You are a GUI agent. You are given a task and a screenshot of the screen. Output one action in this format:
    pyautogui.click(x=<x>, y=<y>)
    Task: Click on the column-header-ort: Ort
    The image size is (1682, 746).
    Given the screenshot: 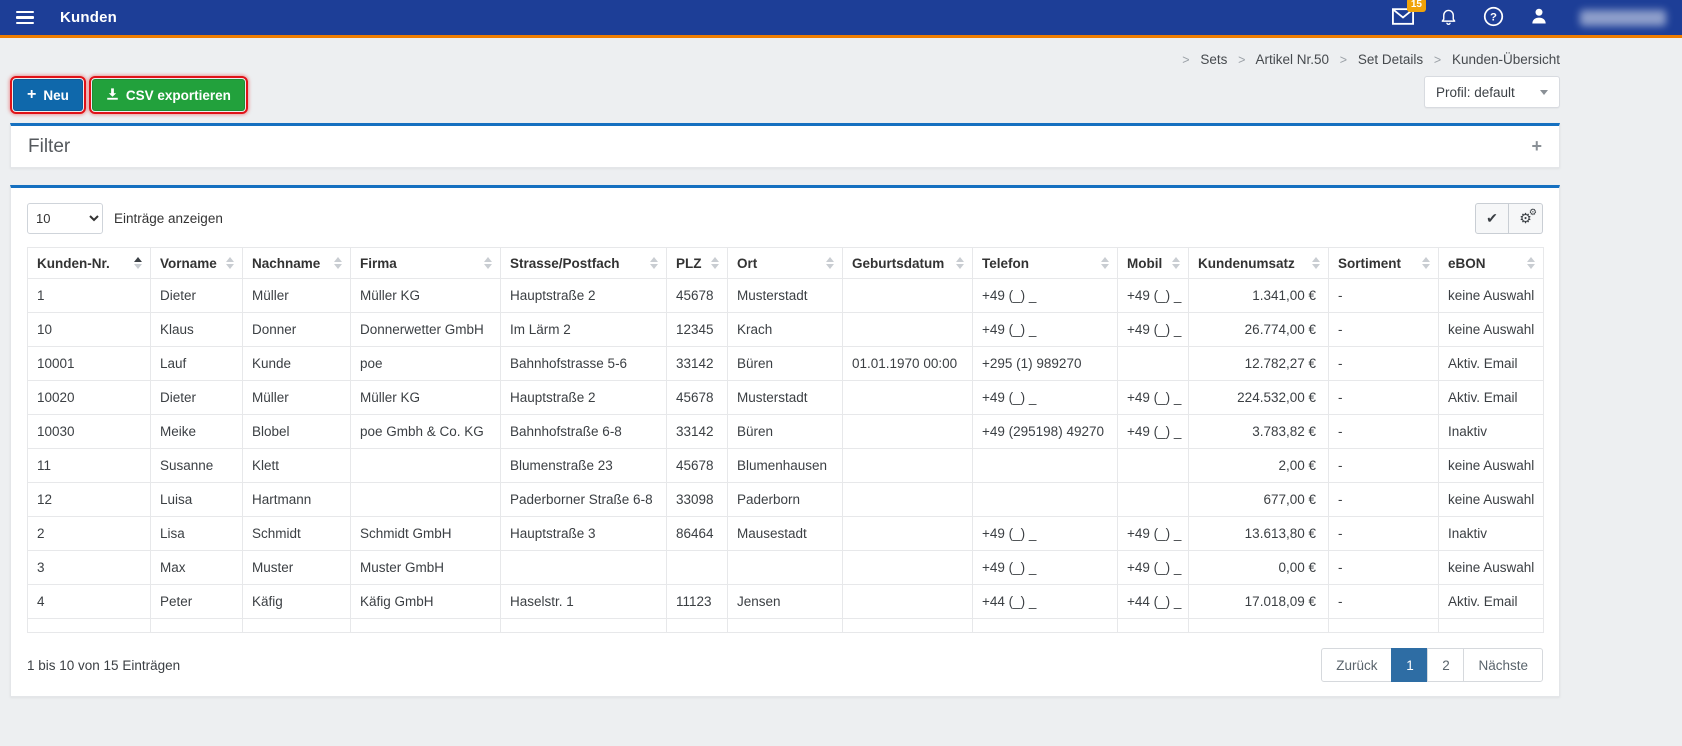 What is the action you would take?
    pyautogui.click(x=785, y=263)
    